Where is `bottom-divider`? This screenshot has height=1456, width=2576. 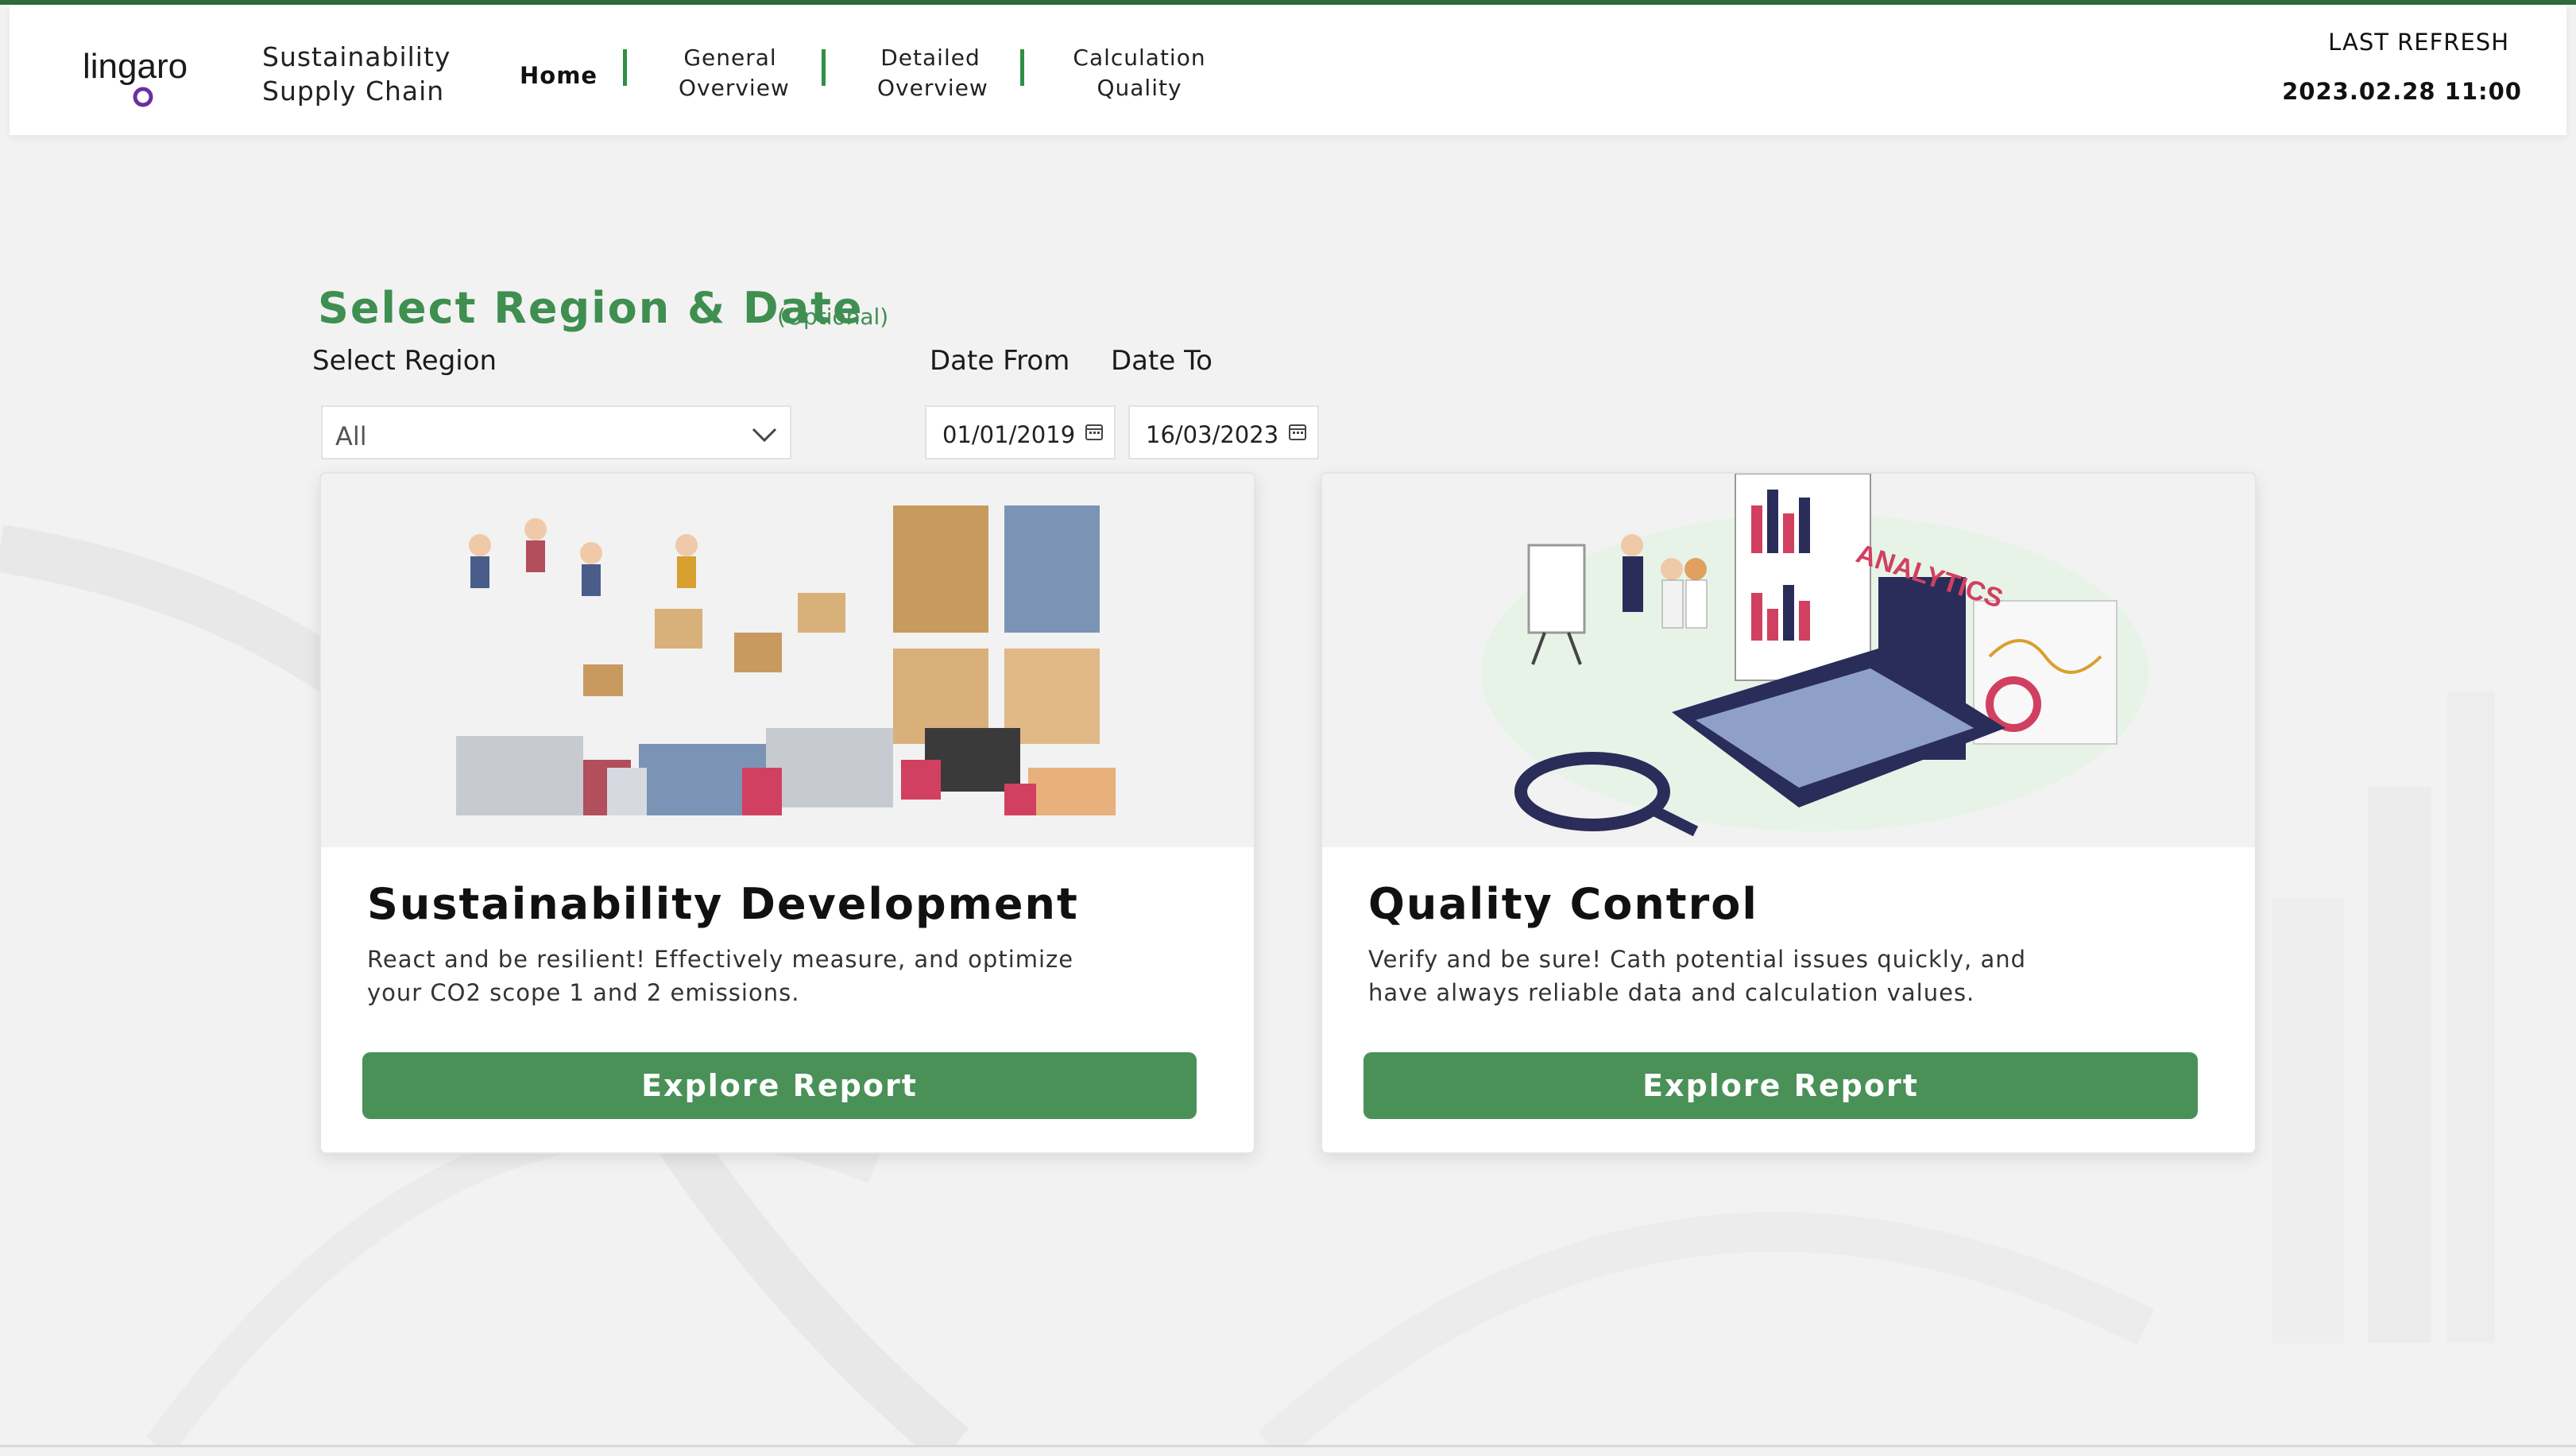
bottom-divider is located at coordinates (1288, 1446).